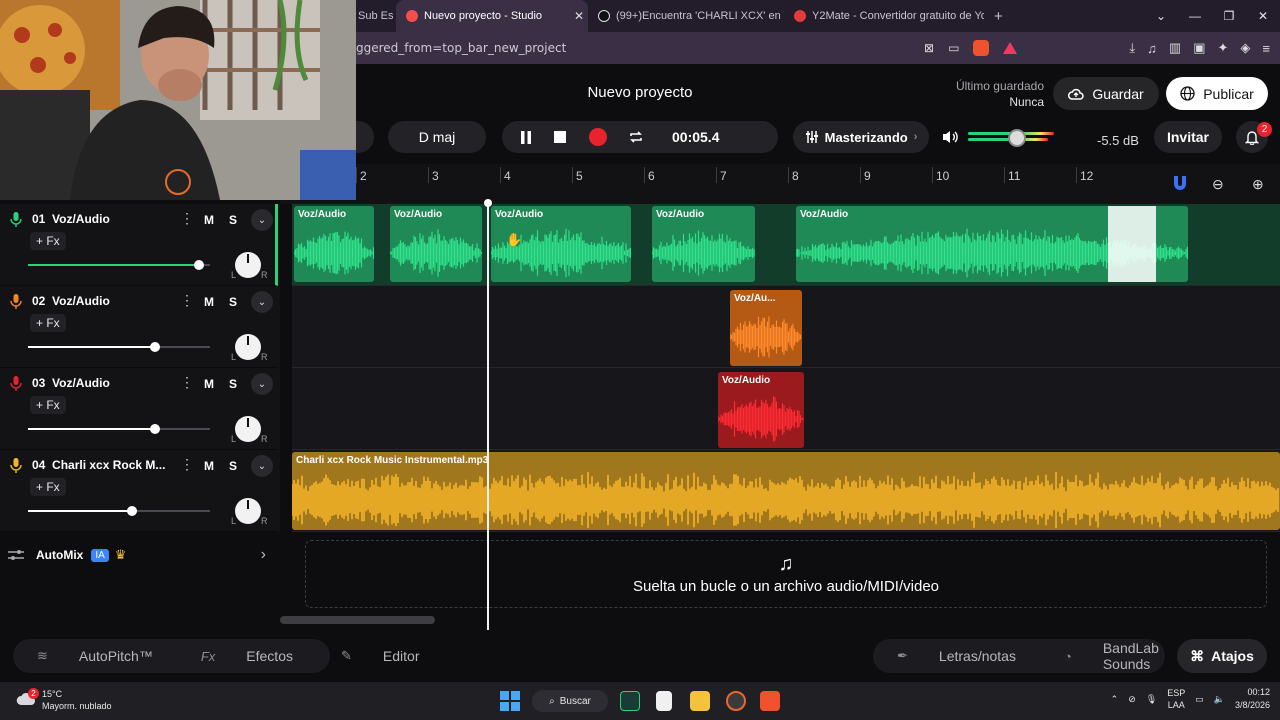 This screenshot has height=720, width=1280. What do you see at coordinates (861, 137) in the screenshot?
I see `mastering-button: Masterizando ›` at bounding box center [861, 137].